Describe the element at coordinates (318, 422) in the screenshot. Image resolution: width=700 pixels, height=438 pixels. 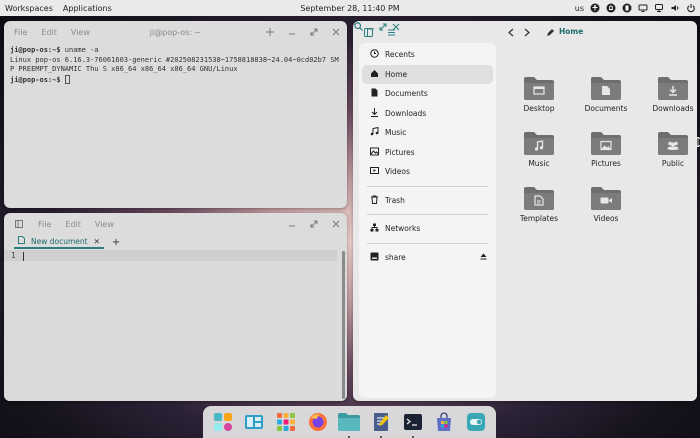
I see `firefox-icon` at that location.